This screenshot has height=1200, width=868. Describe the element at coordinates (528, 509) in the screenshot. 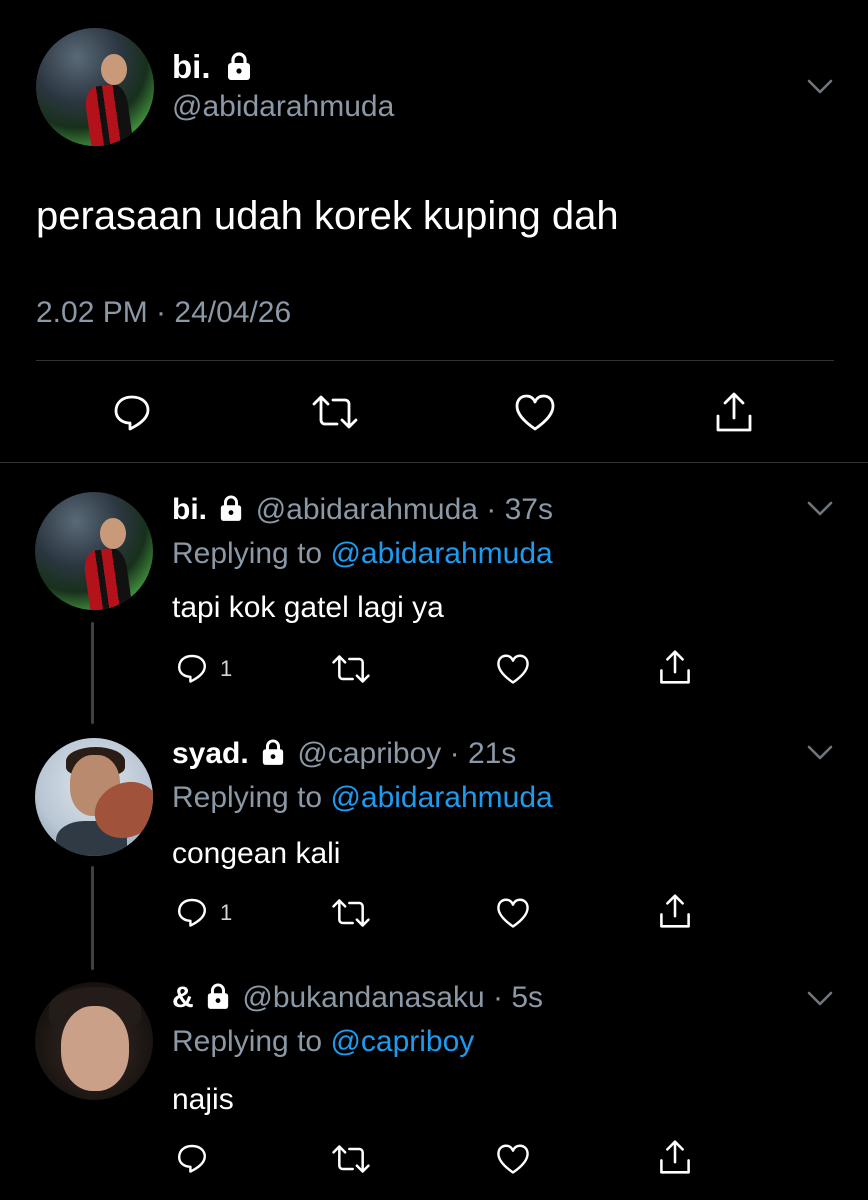

I see `relative-time: 37s` at that location.